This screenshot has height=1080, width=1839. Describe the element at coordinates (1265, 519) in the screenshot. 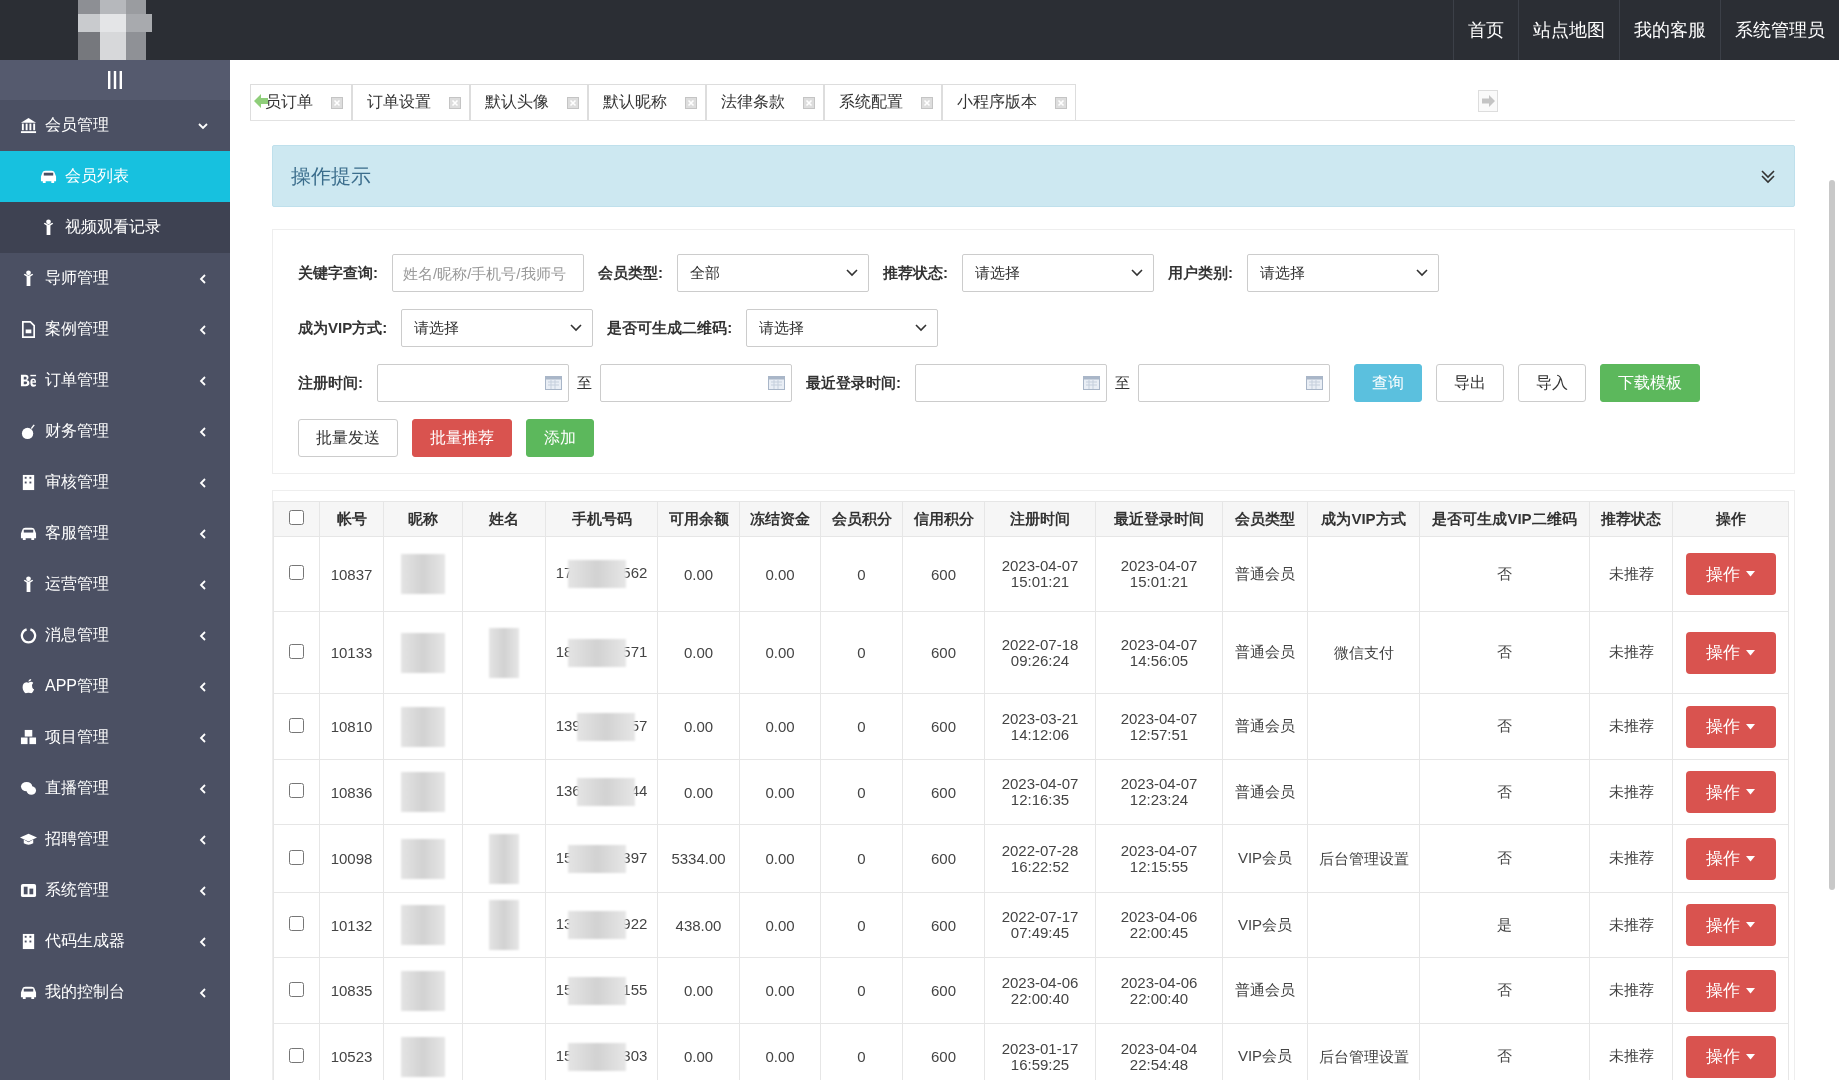

I see `column-header: 会员类型` at that location.